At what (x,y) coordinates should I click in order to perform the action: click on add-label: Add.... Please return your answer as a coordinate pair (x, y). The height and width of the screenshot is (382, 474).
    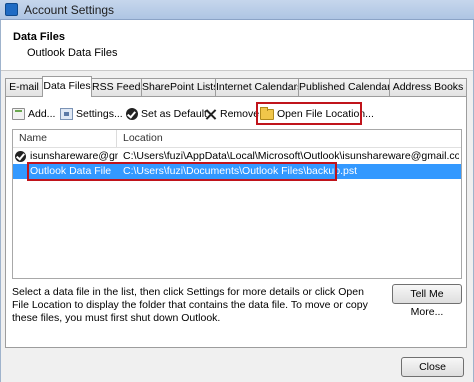
    Looking at the image, I should click on (42, 114).